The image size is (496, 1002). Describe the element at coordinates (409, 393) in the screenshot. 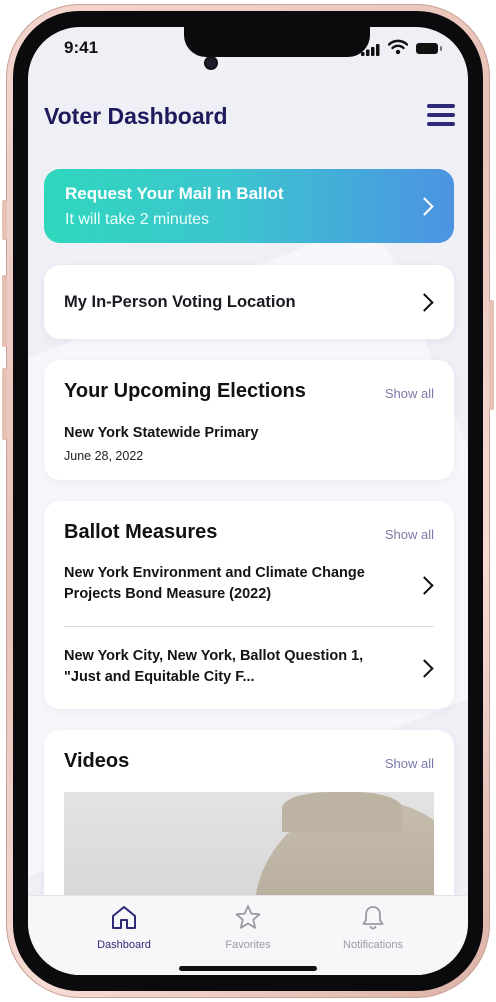

I see `elections-show-all-link: Show all` at that location.